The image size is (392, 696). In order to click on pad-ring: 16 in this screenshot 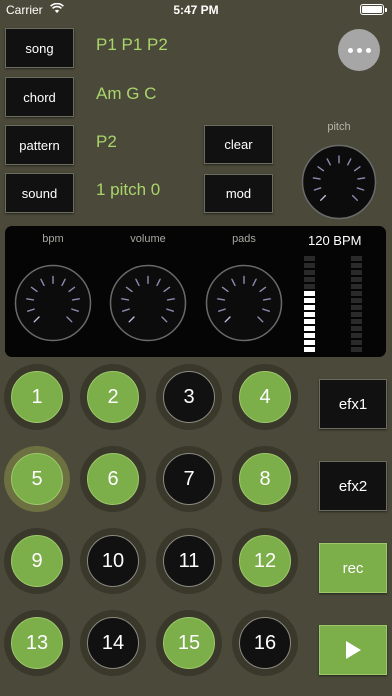, I will do `click(265, 643)`.